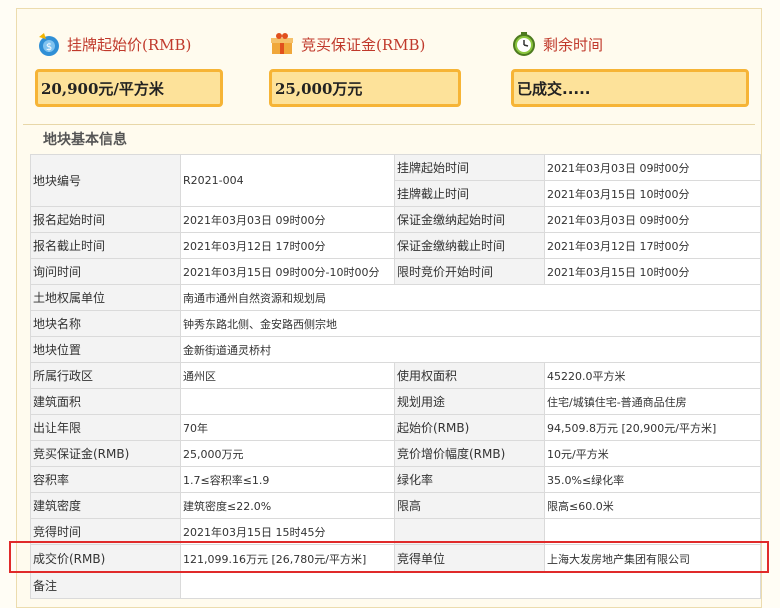 The image size is (780, 608). What do you see at coordinates (287, 479) in the screenshot?
I see `row-value: 1.7≤容积率≤1.9` at bounding box center [287, 479].